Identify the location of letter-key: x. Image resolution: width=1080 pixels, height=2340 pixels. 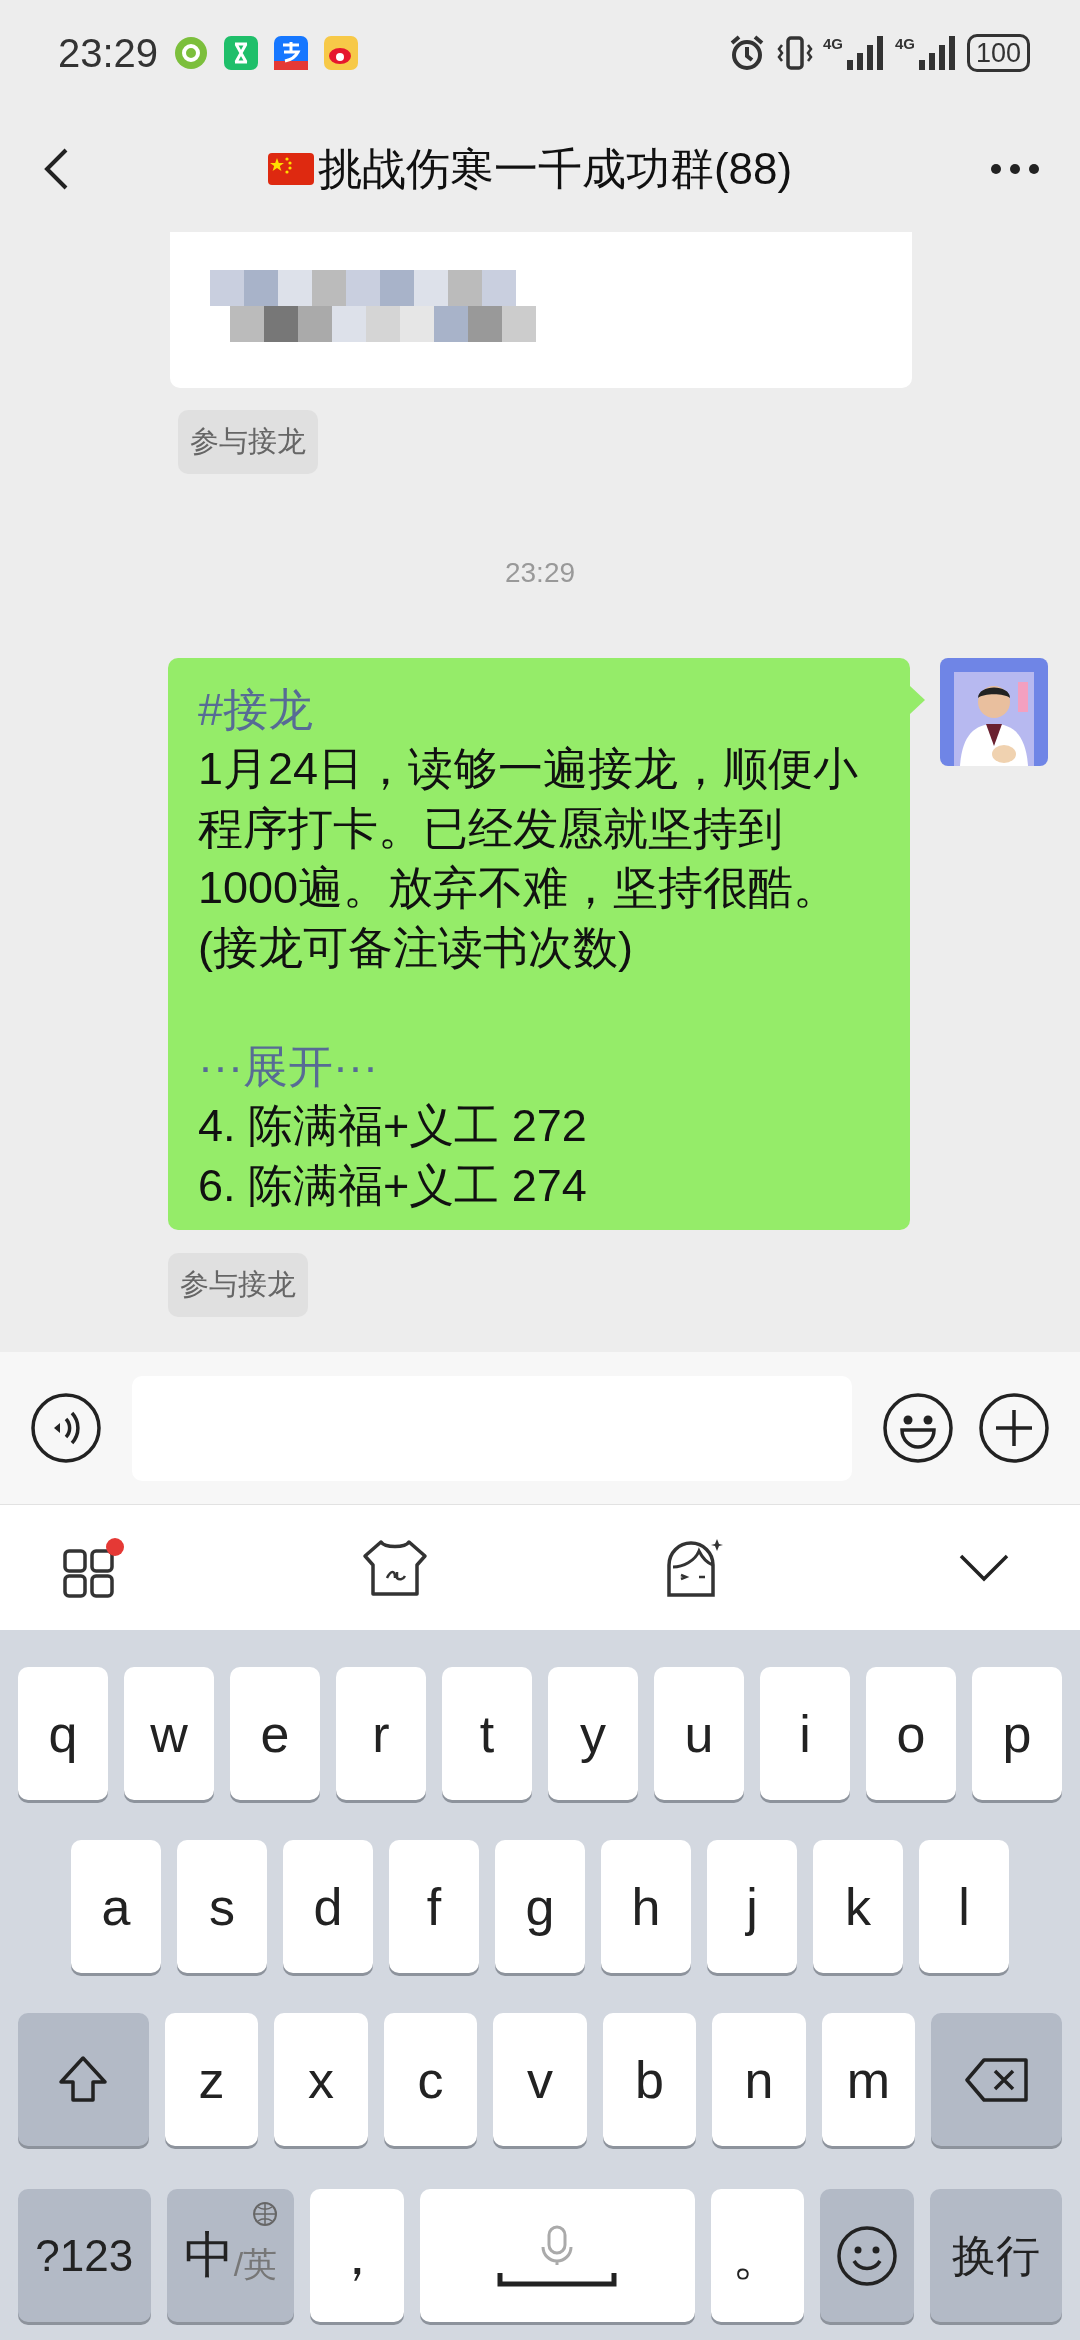
(321, 2079).